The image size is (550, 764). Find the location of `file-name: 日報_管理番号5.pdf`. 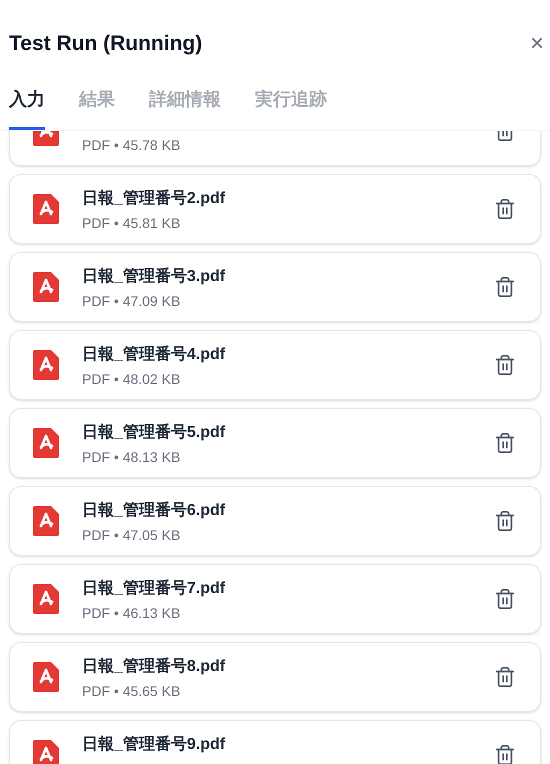

file-name: 日報_管理番号5.pdf is located at coordinates (154, 432).